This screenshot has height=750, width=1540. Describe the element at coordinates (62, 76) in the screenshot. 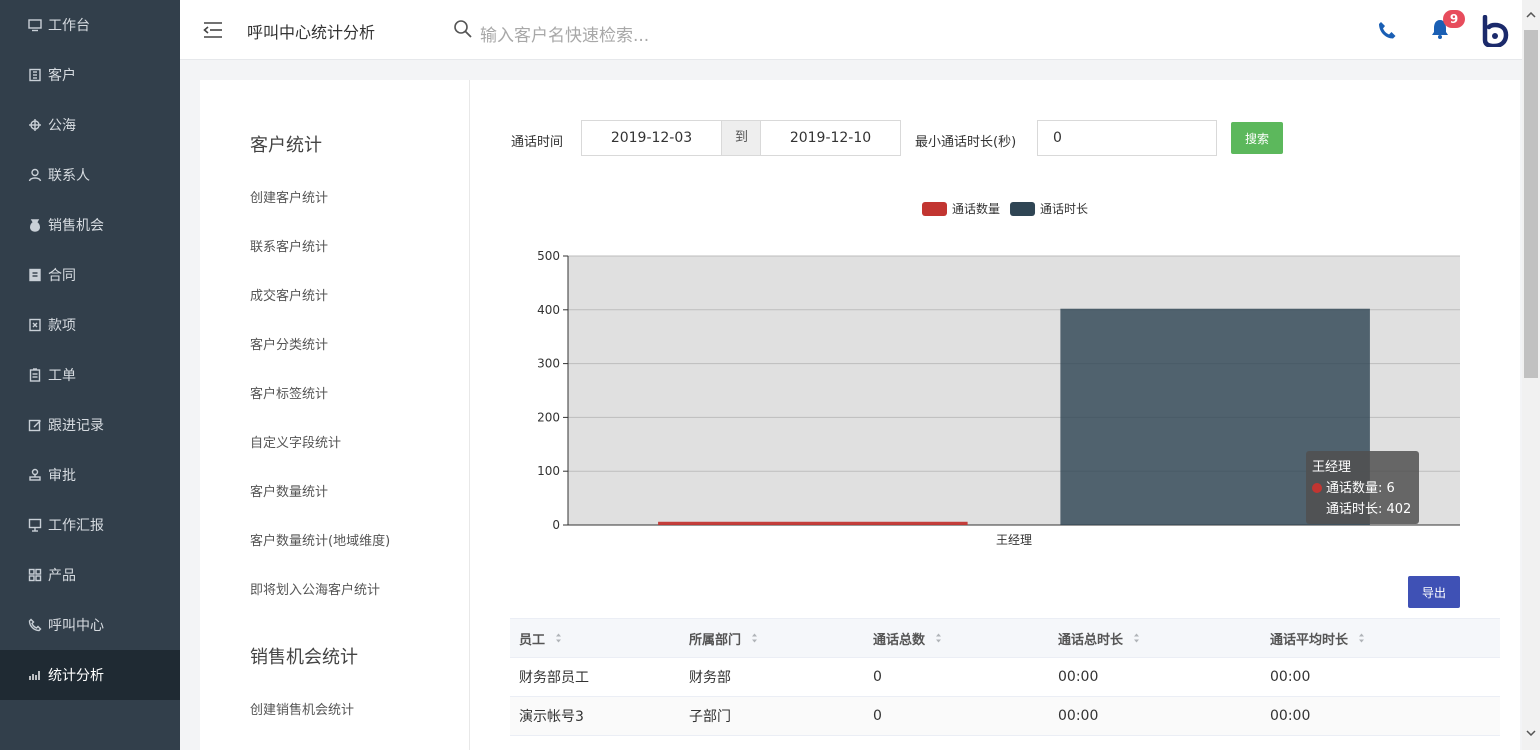

I see `sidebar-item-label: 客户` at that location.